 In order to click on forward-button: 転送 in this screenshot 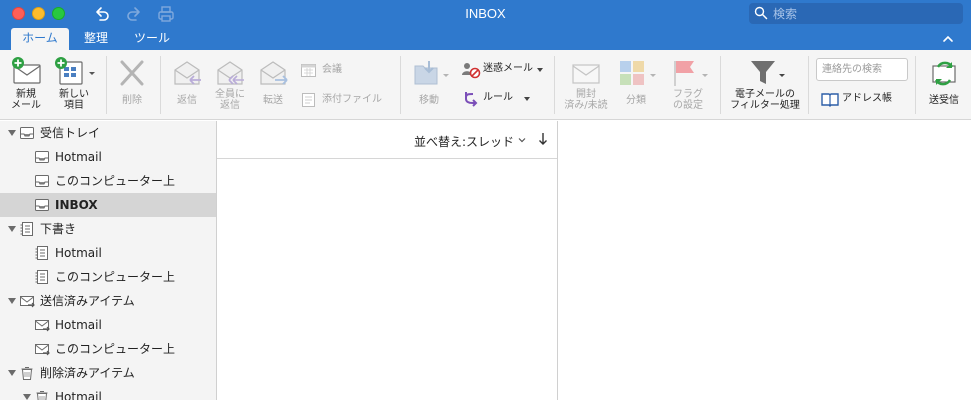, I will do `click(273, 82)`.